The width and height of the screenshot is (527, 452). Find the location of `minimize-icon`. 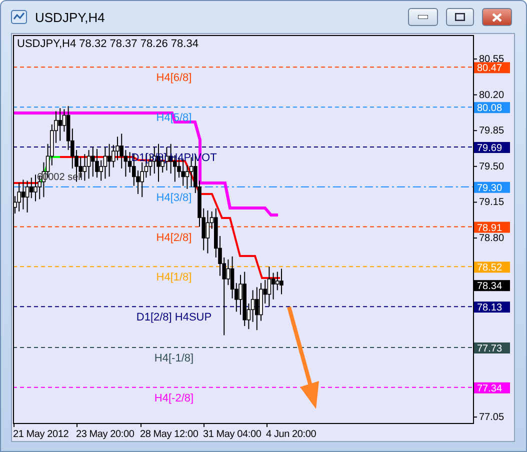

minimize-icon is located at coordinates (423, 17).